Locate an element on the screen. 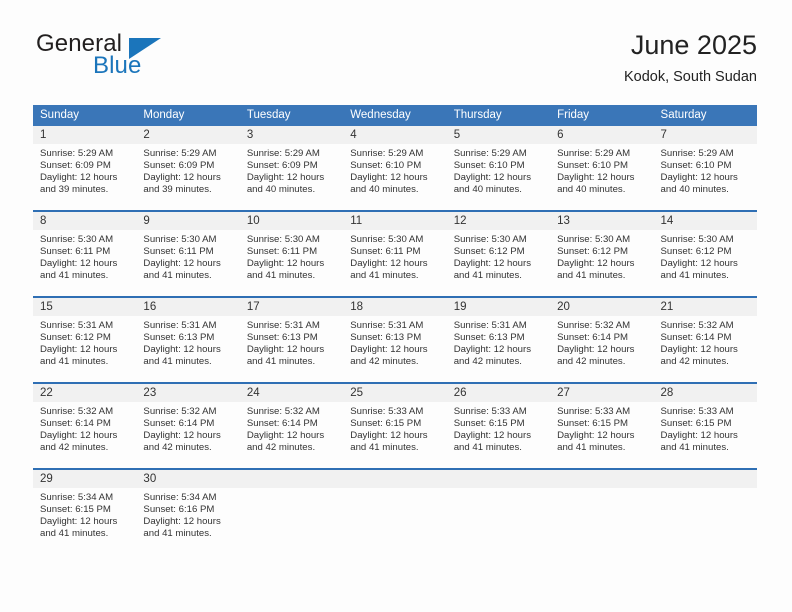 This screenshot has width=792, height=612. day-number: 2 is located at coordinates (188, 135).